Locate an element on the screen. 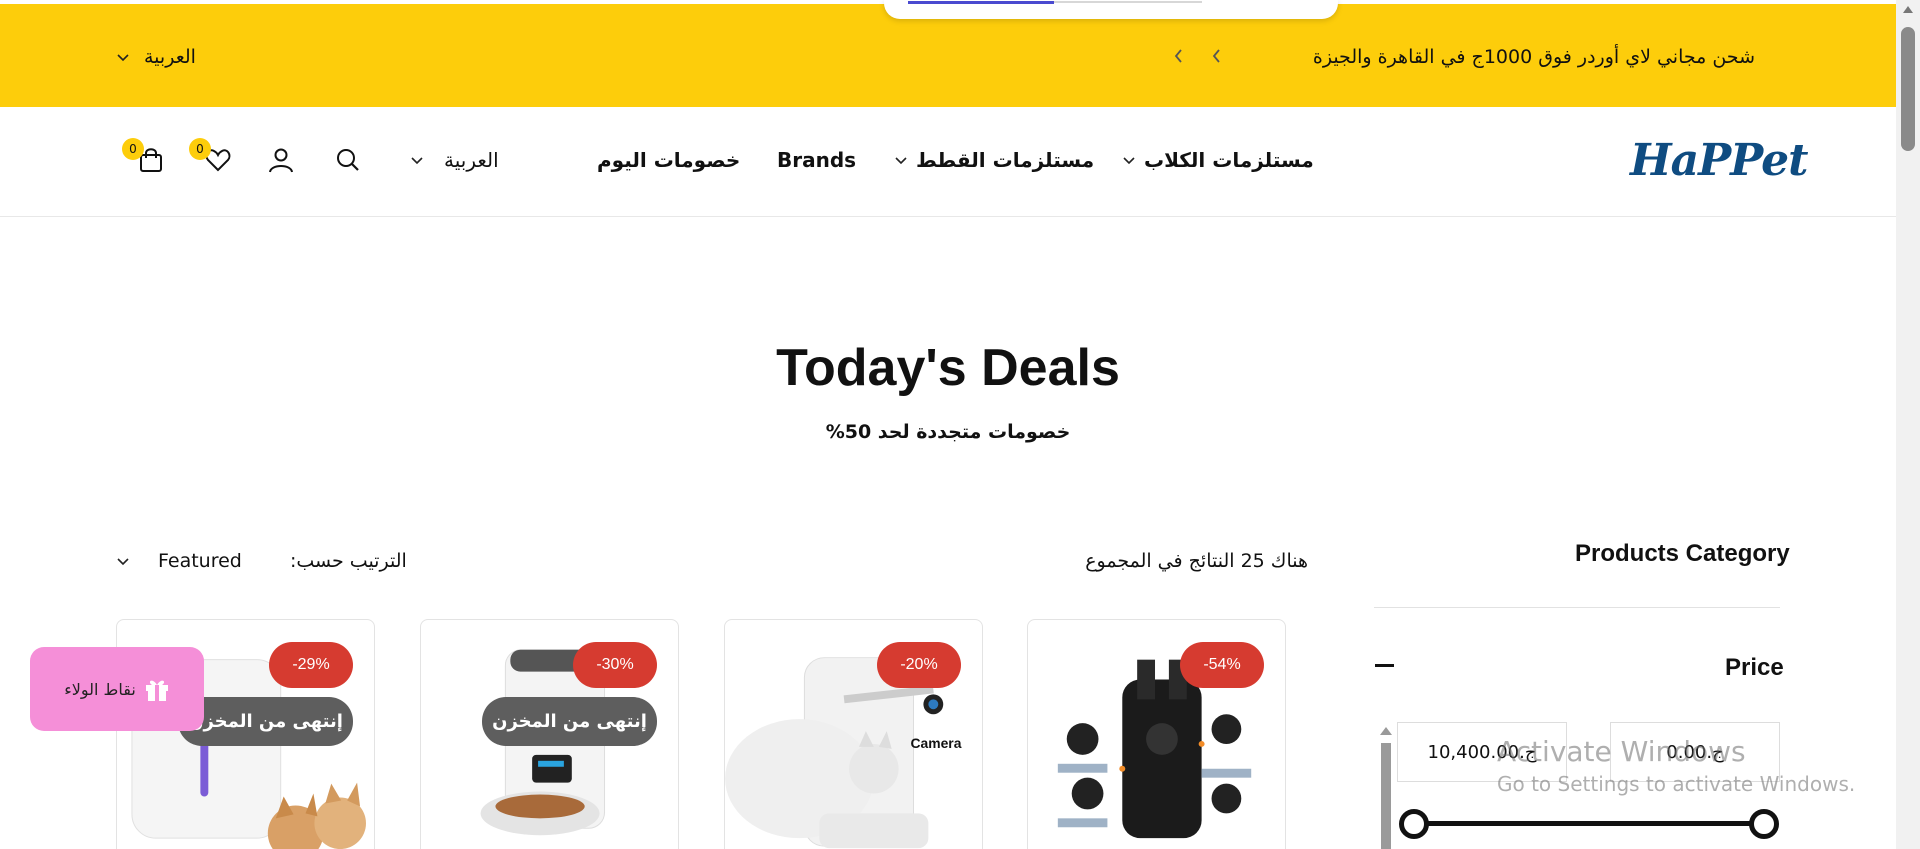  page-title: Today's Deals is located at coordinates (948, 368).